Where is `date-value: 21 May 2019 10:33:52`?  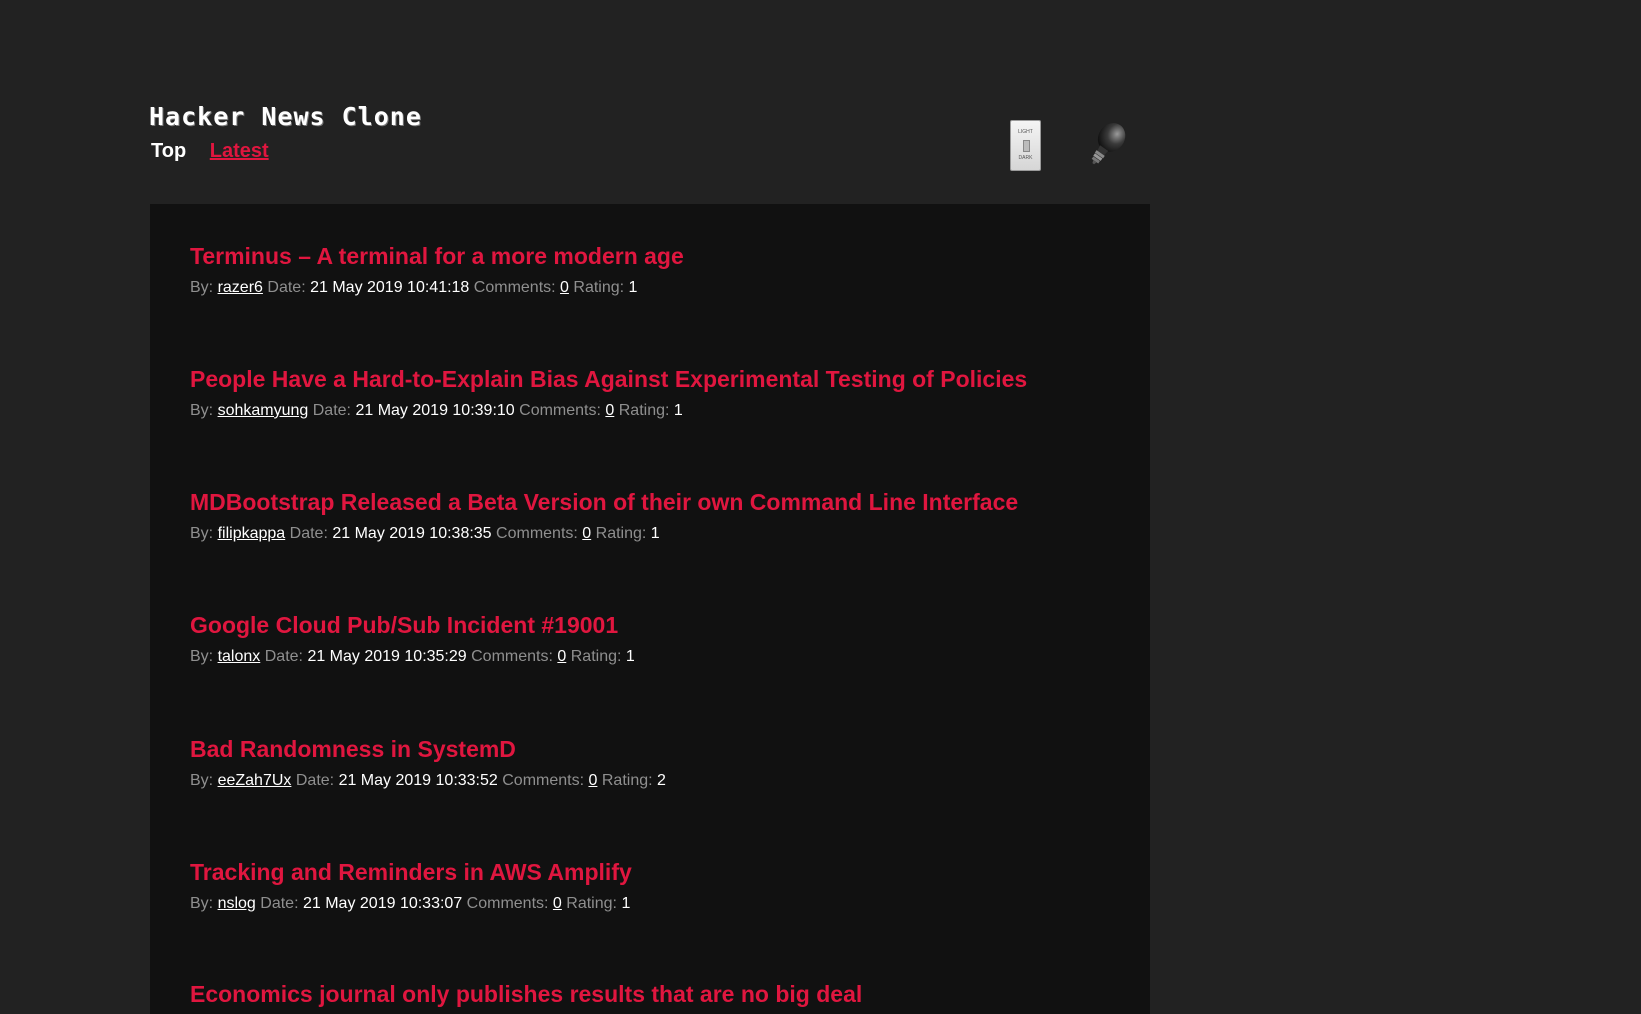
date-value: 21 May 2019 10:33:52 is located at coordinates (418, 780).